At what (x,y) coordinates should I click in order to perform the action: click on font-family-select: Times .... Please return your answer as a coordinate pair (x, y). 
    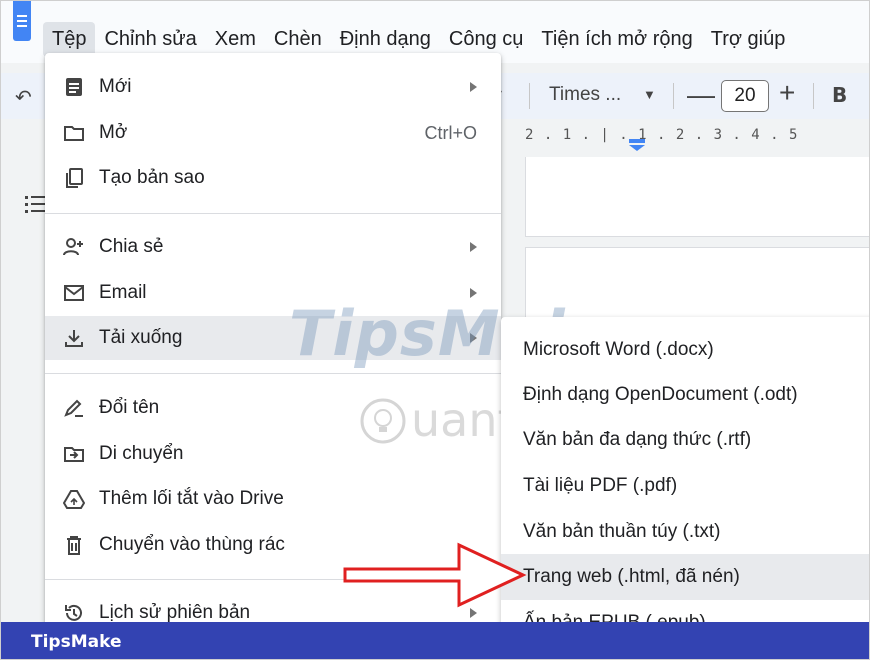
    Looking at the image, I should click on (585, 95).